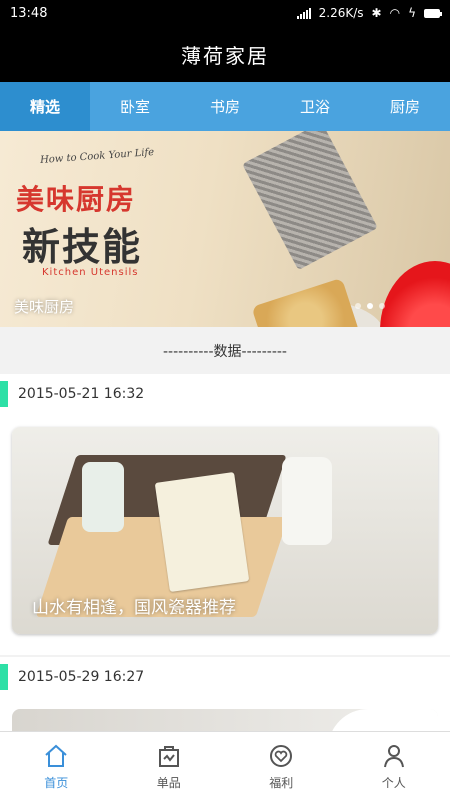 The image size is (450, 800). Describe the element at coordinates (393, 756) in the screenshot. I see `person-icon` at that location.